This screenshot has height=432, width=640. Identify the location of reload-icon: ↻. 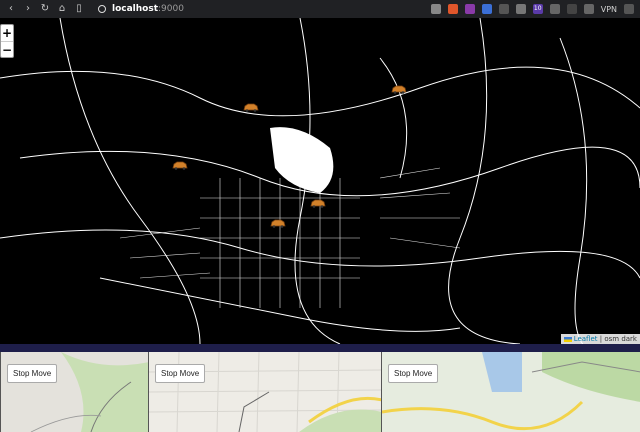
(45, 9).